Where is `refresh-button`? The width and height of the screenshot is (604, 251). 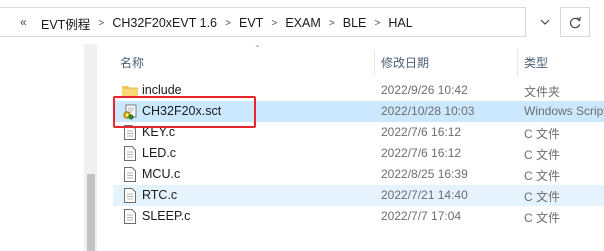 refresh-button is located at coordinates (575, 22).